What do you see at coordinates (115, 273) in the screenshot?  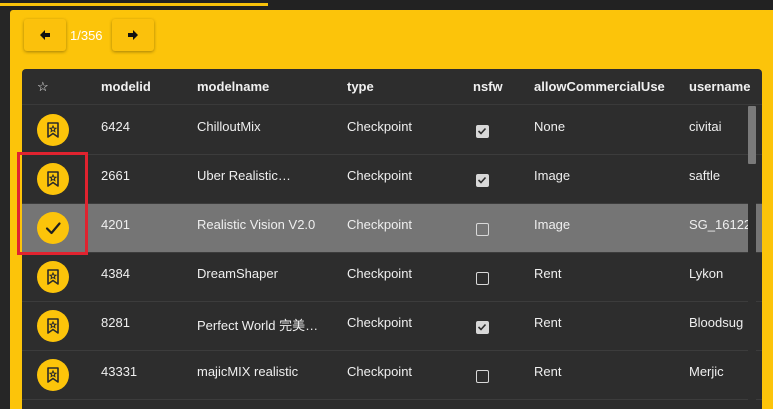 I see `cell-modelid: 4384` at bounding box center [115, 273].